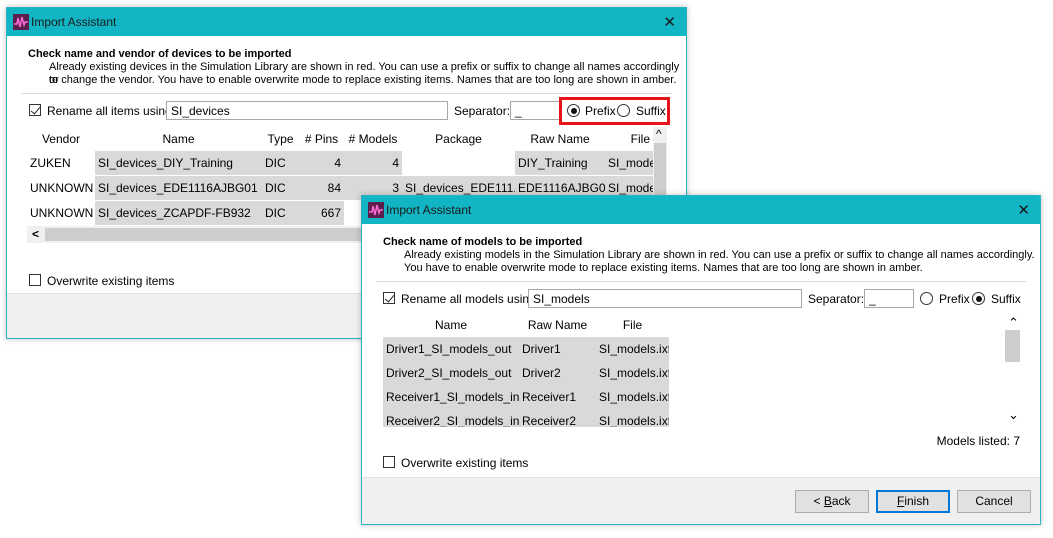 This screenshot has width=1053, height=538. Describe the element at coordinates (451, 349) in the screenshot. I see `cell-name: Driver1_SI_models_out` at that location.